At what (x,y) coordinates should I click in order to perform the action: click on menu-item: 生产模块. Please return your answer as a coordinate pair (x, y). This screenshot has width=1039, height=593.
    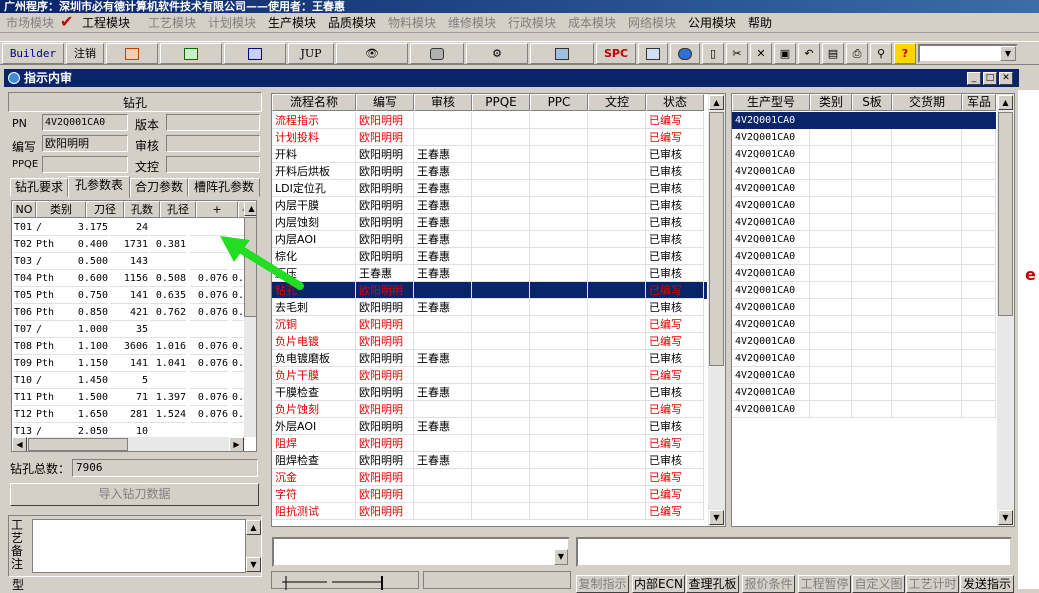
    Looking at the image, I should click on (292, 23).